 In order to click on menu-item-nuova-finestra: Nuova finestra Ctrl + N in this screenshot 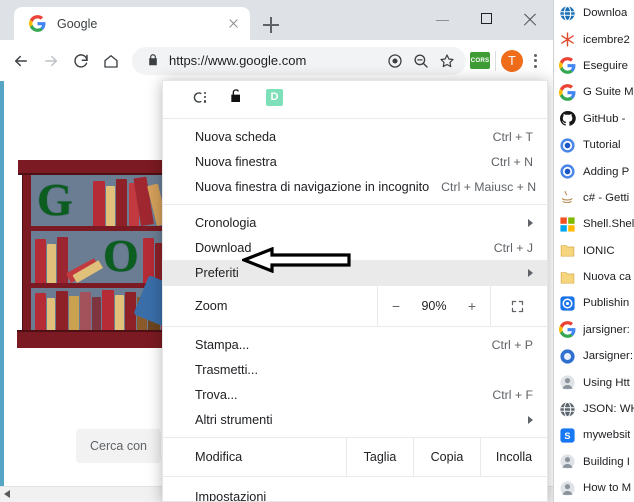, I will do `click(355, 161)`.